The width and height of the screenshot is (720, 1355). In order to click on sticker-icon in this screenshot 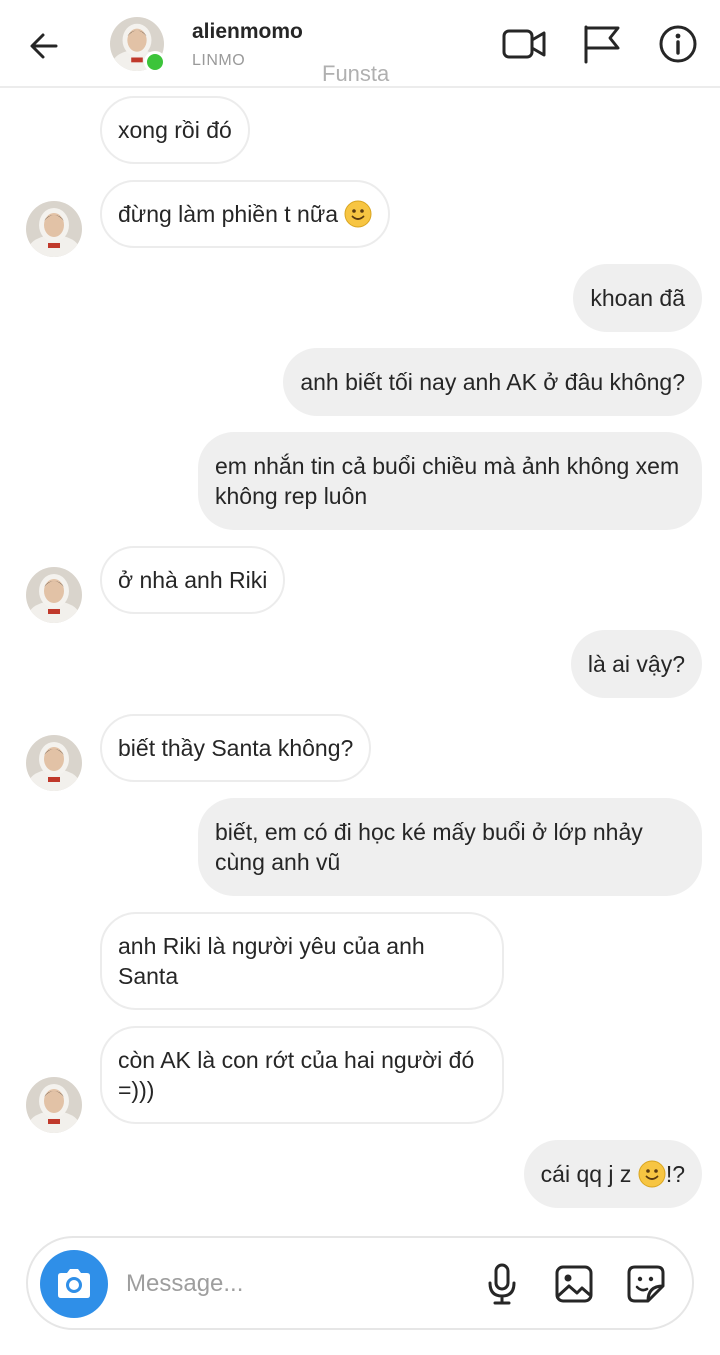, I will do `click(646, 1284)`.